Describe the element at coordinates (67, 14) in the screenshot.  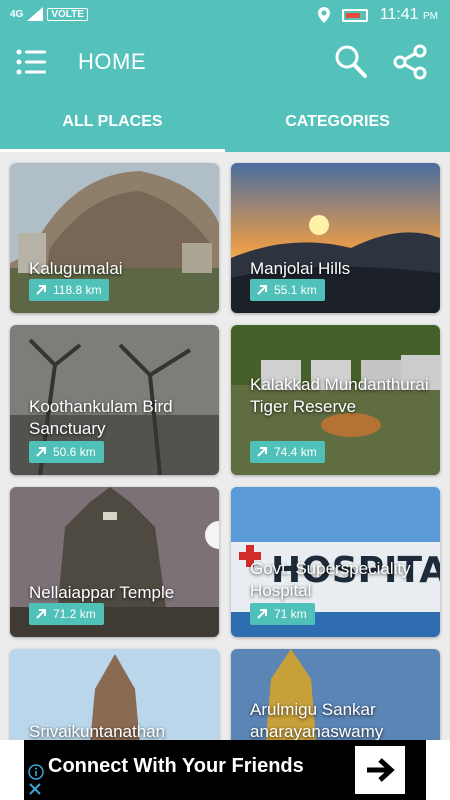
I see `volte-badge: VOLTE` at that location.